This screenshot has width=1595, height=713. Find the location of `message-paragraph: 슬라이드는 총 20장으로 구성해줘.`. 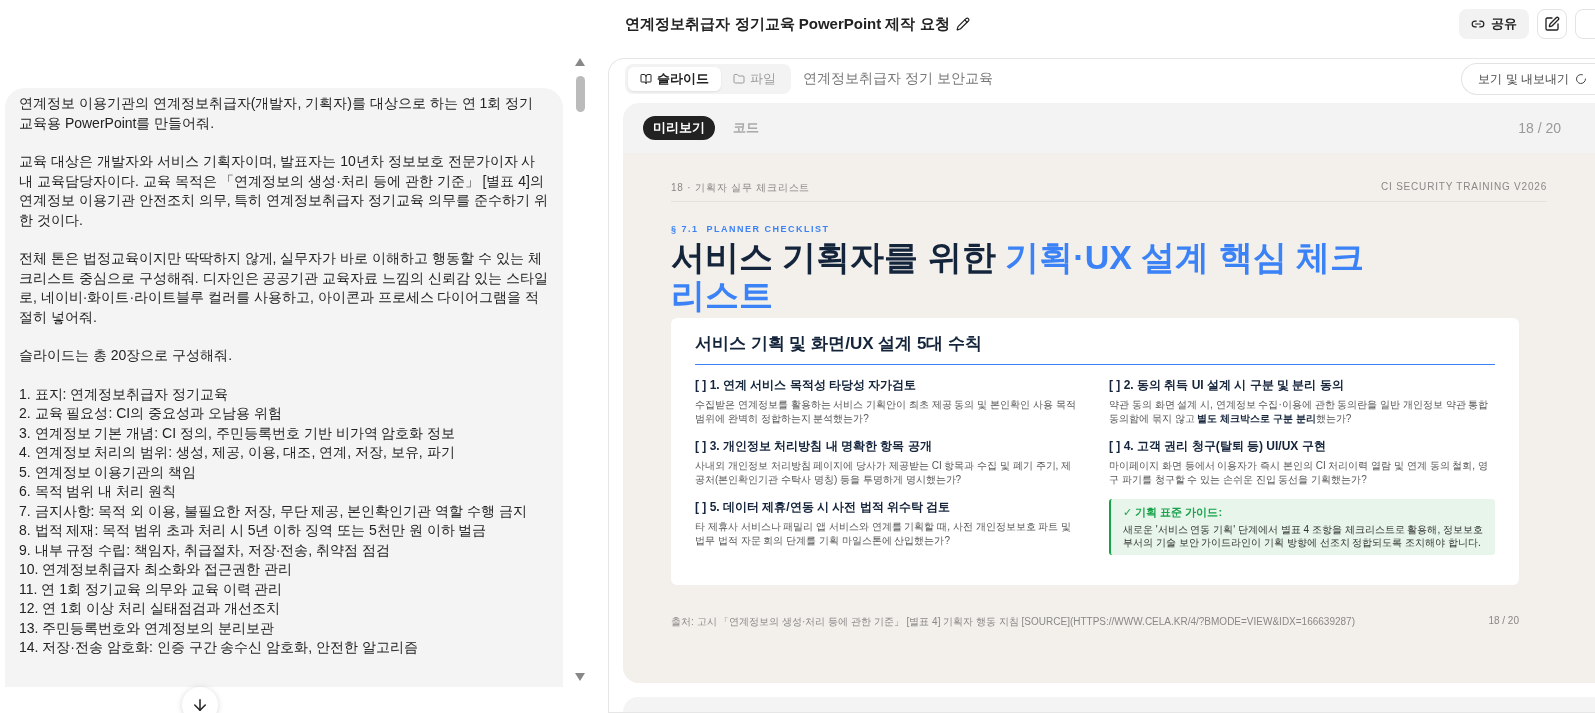

message-paragraph: 슬라이드는 총 20장으로 구성해줘. is located at coordinates (126, 355).